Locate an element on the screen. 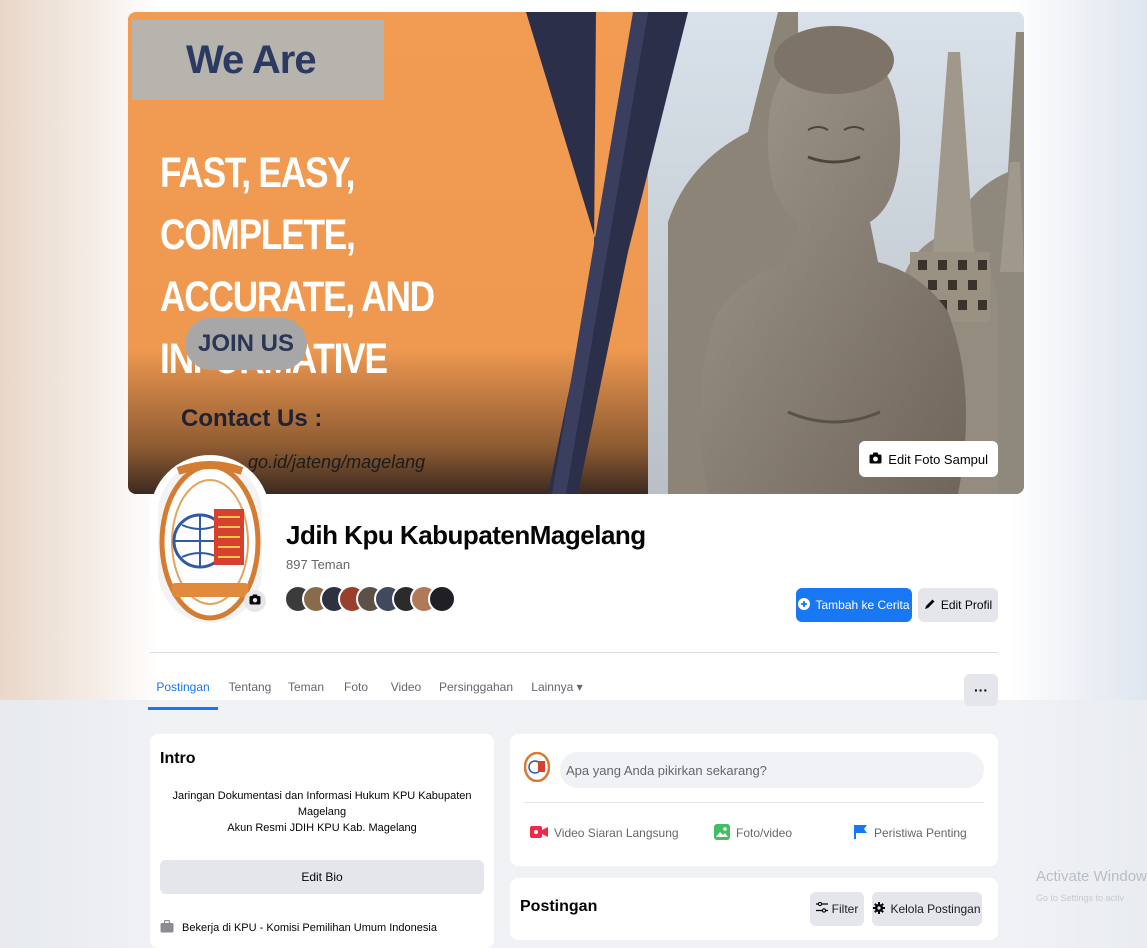  tab-video: Video is located at coordinates (406, 687).